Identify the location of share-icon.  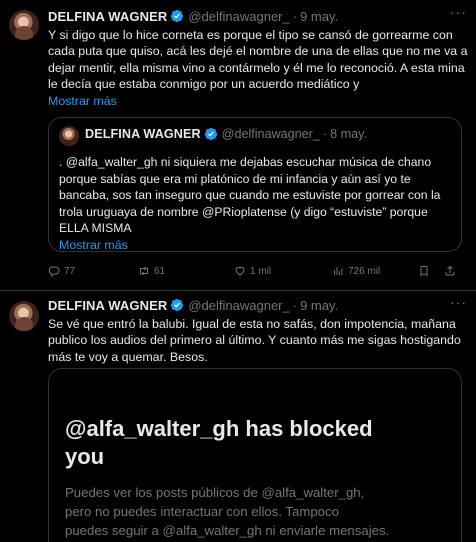
(450, 270).